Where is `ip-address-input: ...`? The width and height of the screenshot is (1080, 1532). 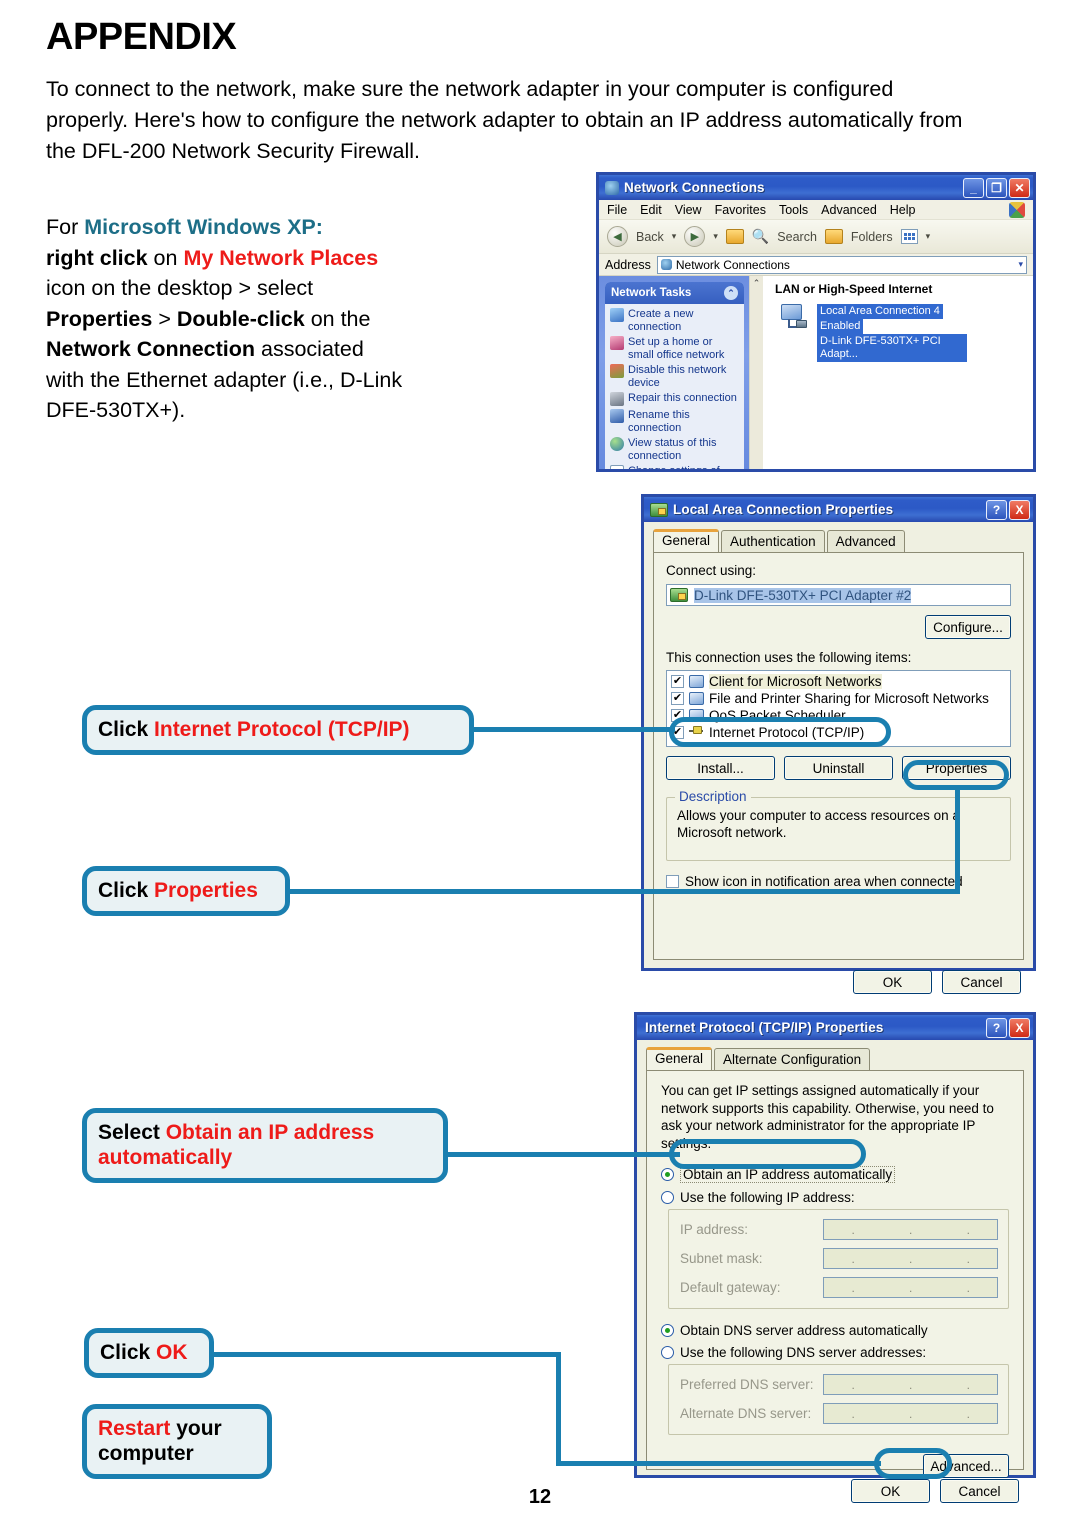 ip-address-input: ... is located at coordinates (910, 1229).